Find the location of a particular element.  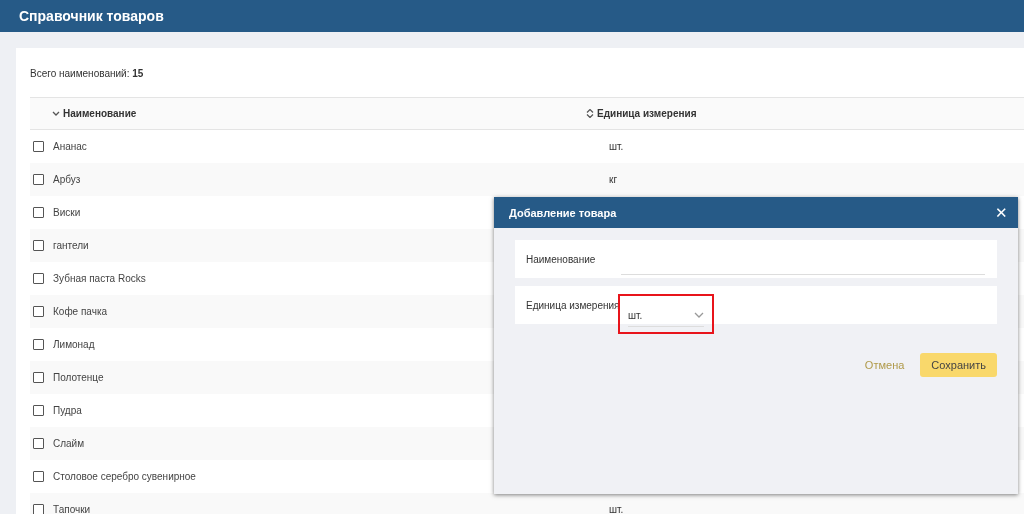

dialog-title: Добавление товара is located at coordinates (563, 212).